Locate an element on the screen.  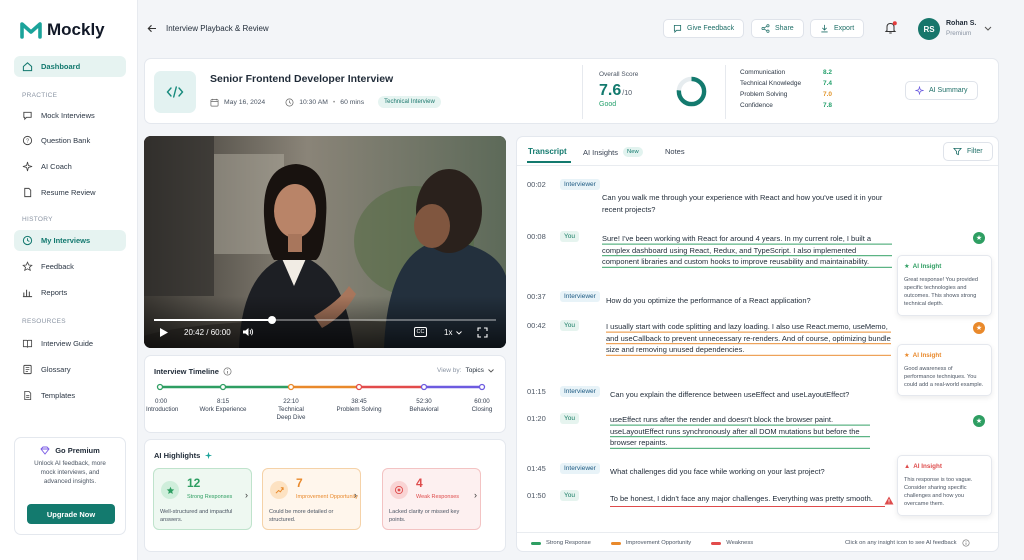
score-max: /10 is located at coordinates (627, 93).